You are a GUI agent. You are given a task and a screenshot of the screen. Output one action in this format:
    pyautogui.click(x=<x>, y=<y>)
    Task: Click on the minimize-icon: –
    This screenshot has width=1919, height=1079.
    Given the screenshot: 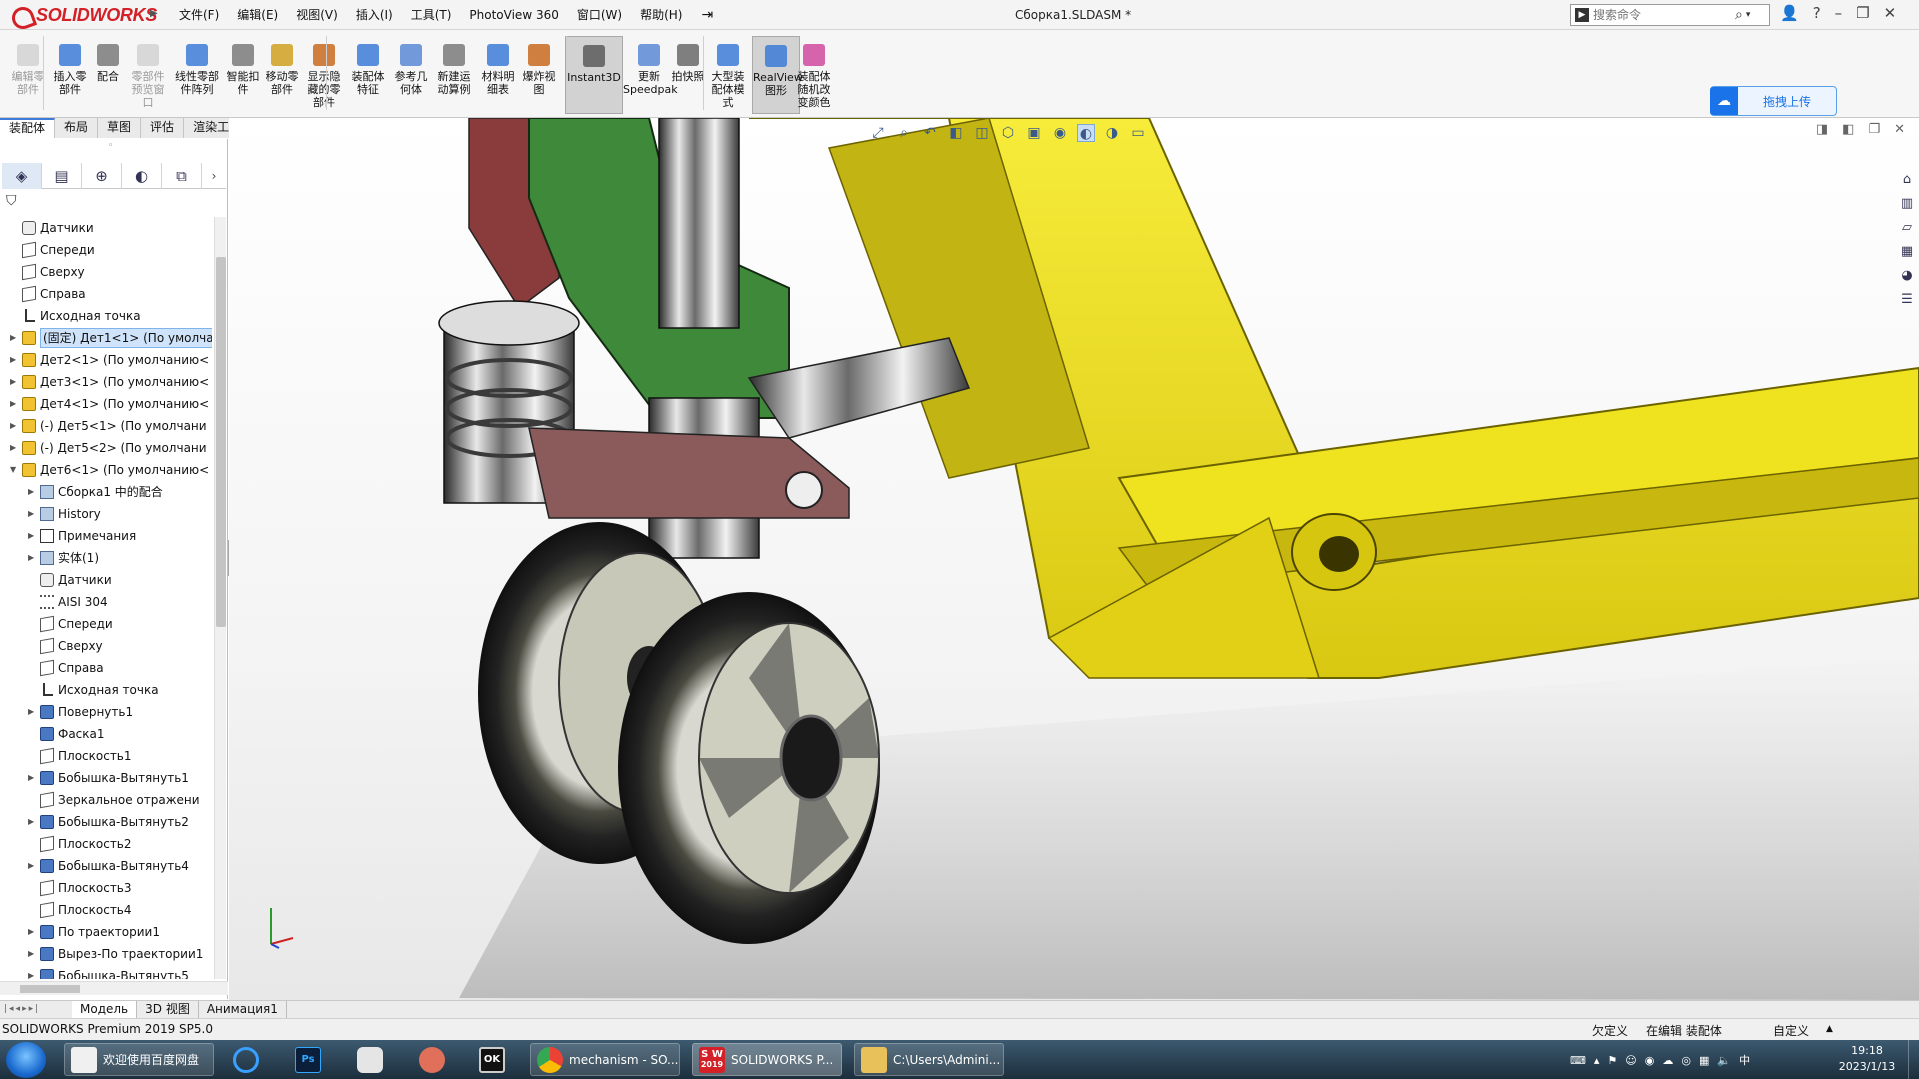 What is the action you would take?
    pyautogui.click(x=1839, y=13)
    